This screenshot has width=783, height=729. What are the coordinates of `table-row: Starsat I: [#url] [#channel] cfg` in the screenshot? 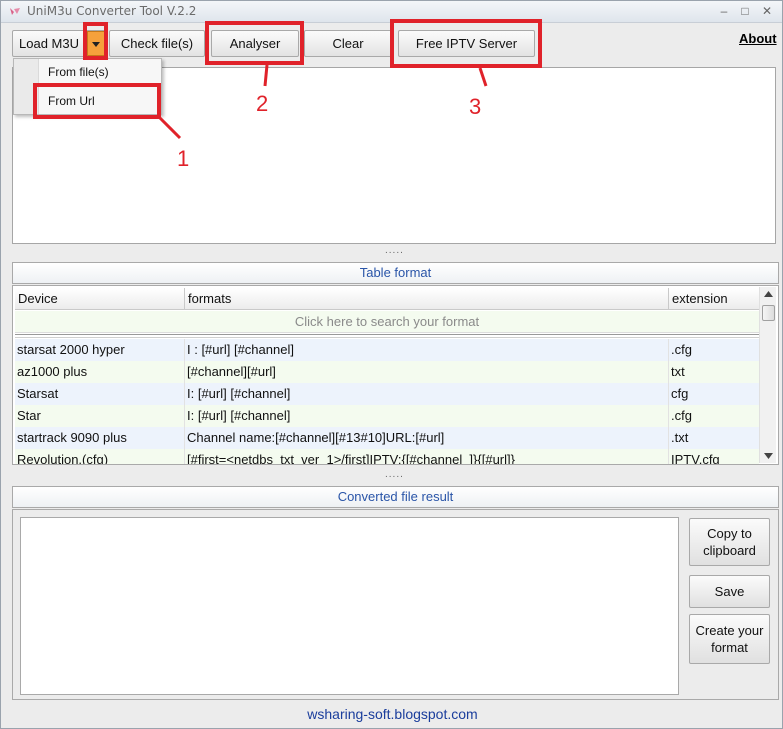 It's located at (387, 394).